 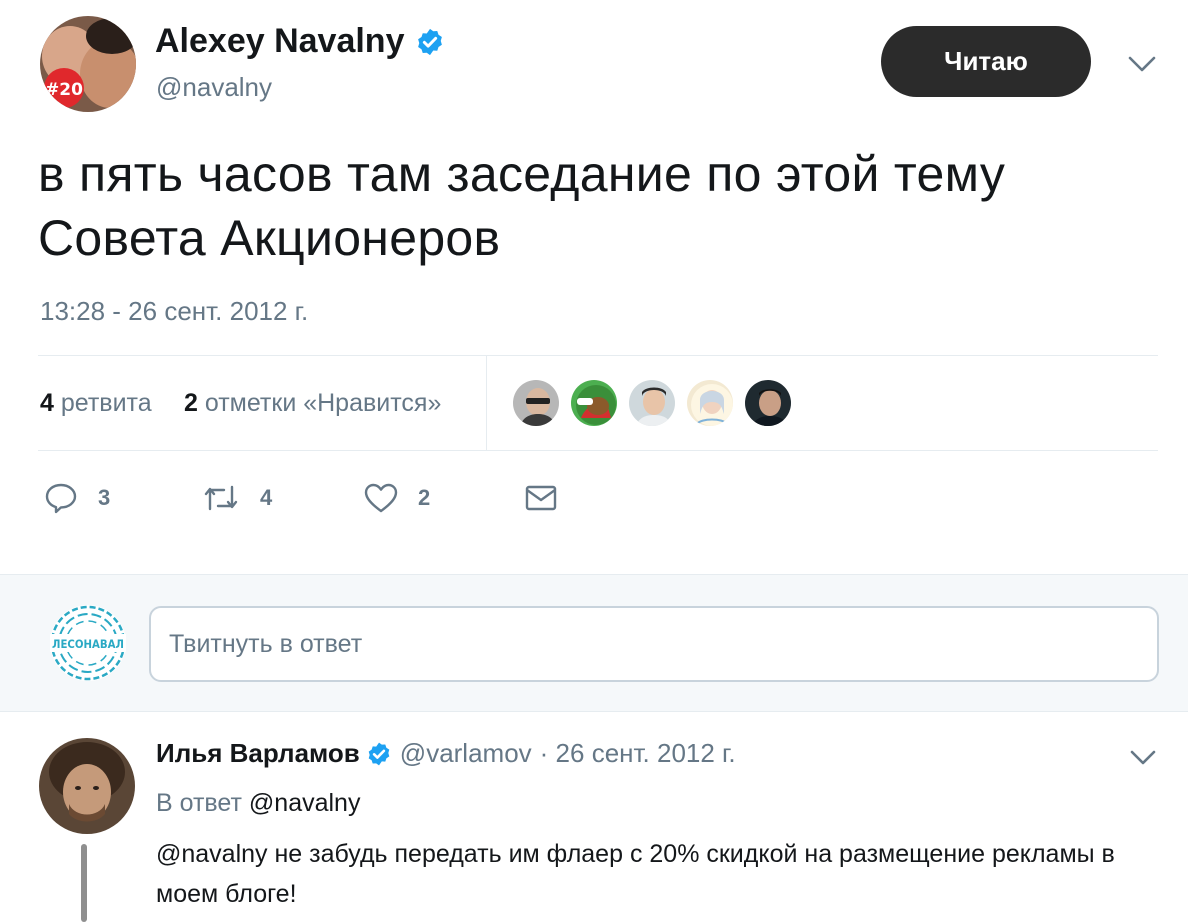 I want to click on reply-author-name: Илья Варламов, so click(x=258, y=753).